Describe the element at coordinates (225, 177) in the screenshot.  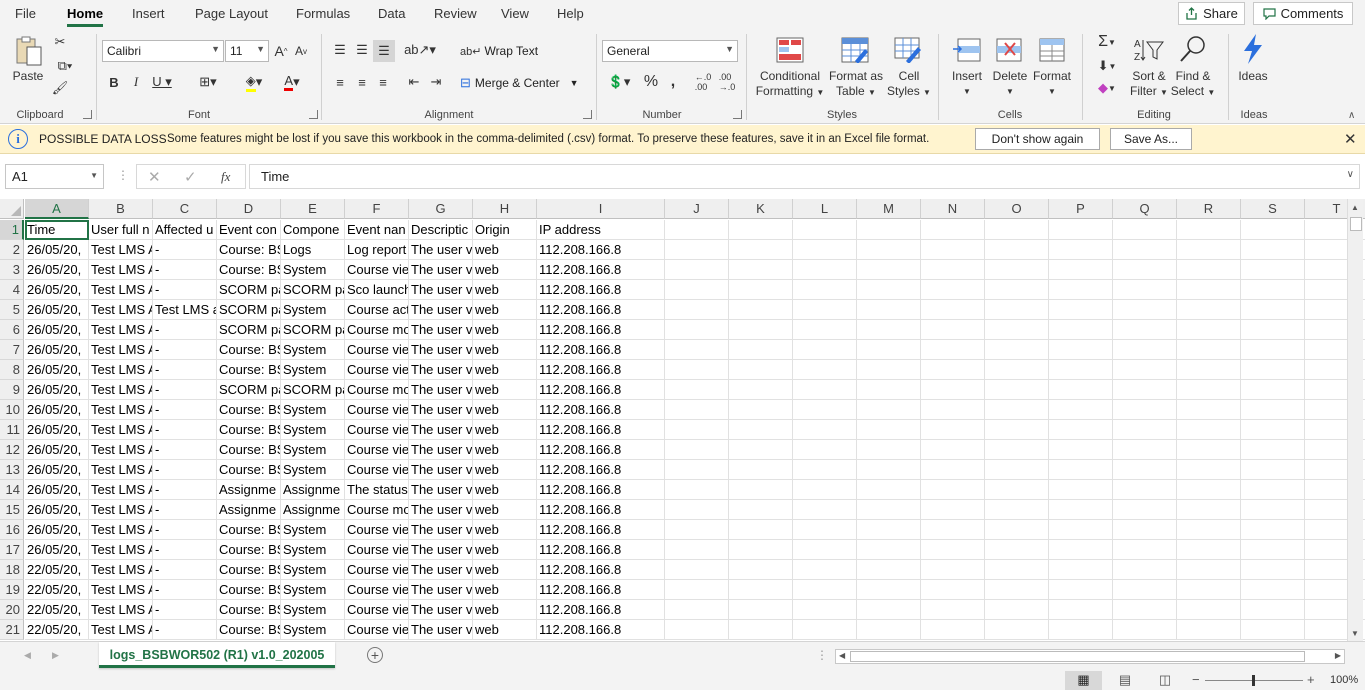
I see `insert-function-icon: fx` at that location.